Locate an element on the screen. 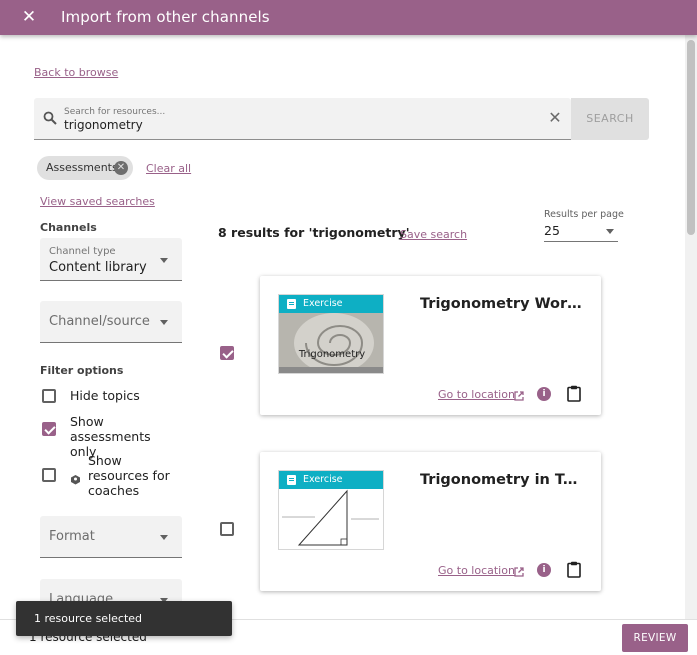  hide-topics-label: Hide topics is located at coordinates (105, 395).